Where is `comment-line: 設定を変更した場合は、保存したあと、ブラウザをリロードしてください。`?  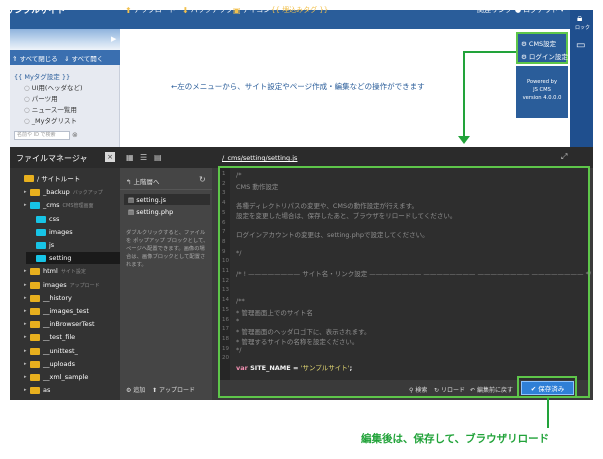
comment-line: 設定を変更した場合は、保存したあと、ブラウザをリロードしてください。 is located at coordinates (346, 215).